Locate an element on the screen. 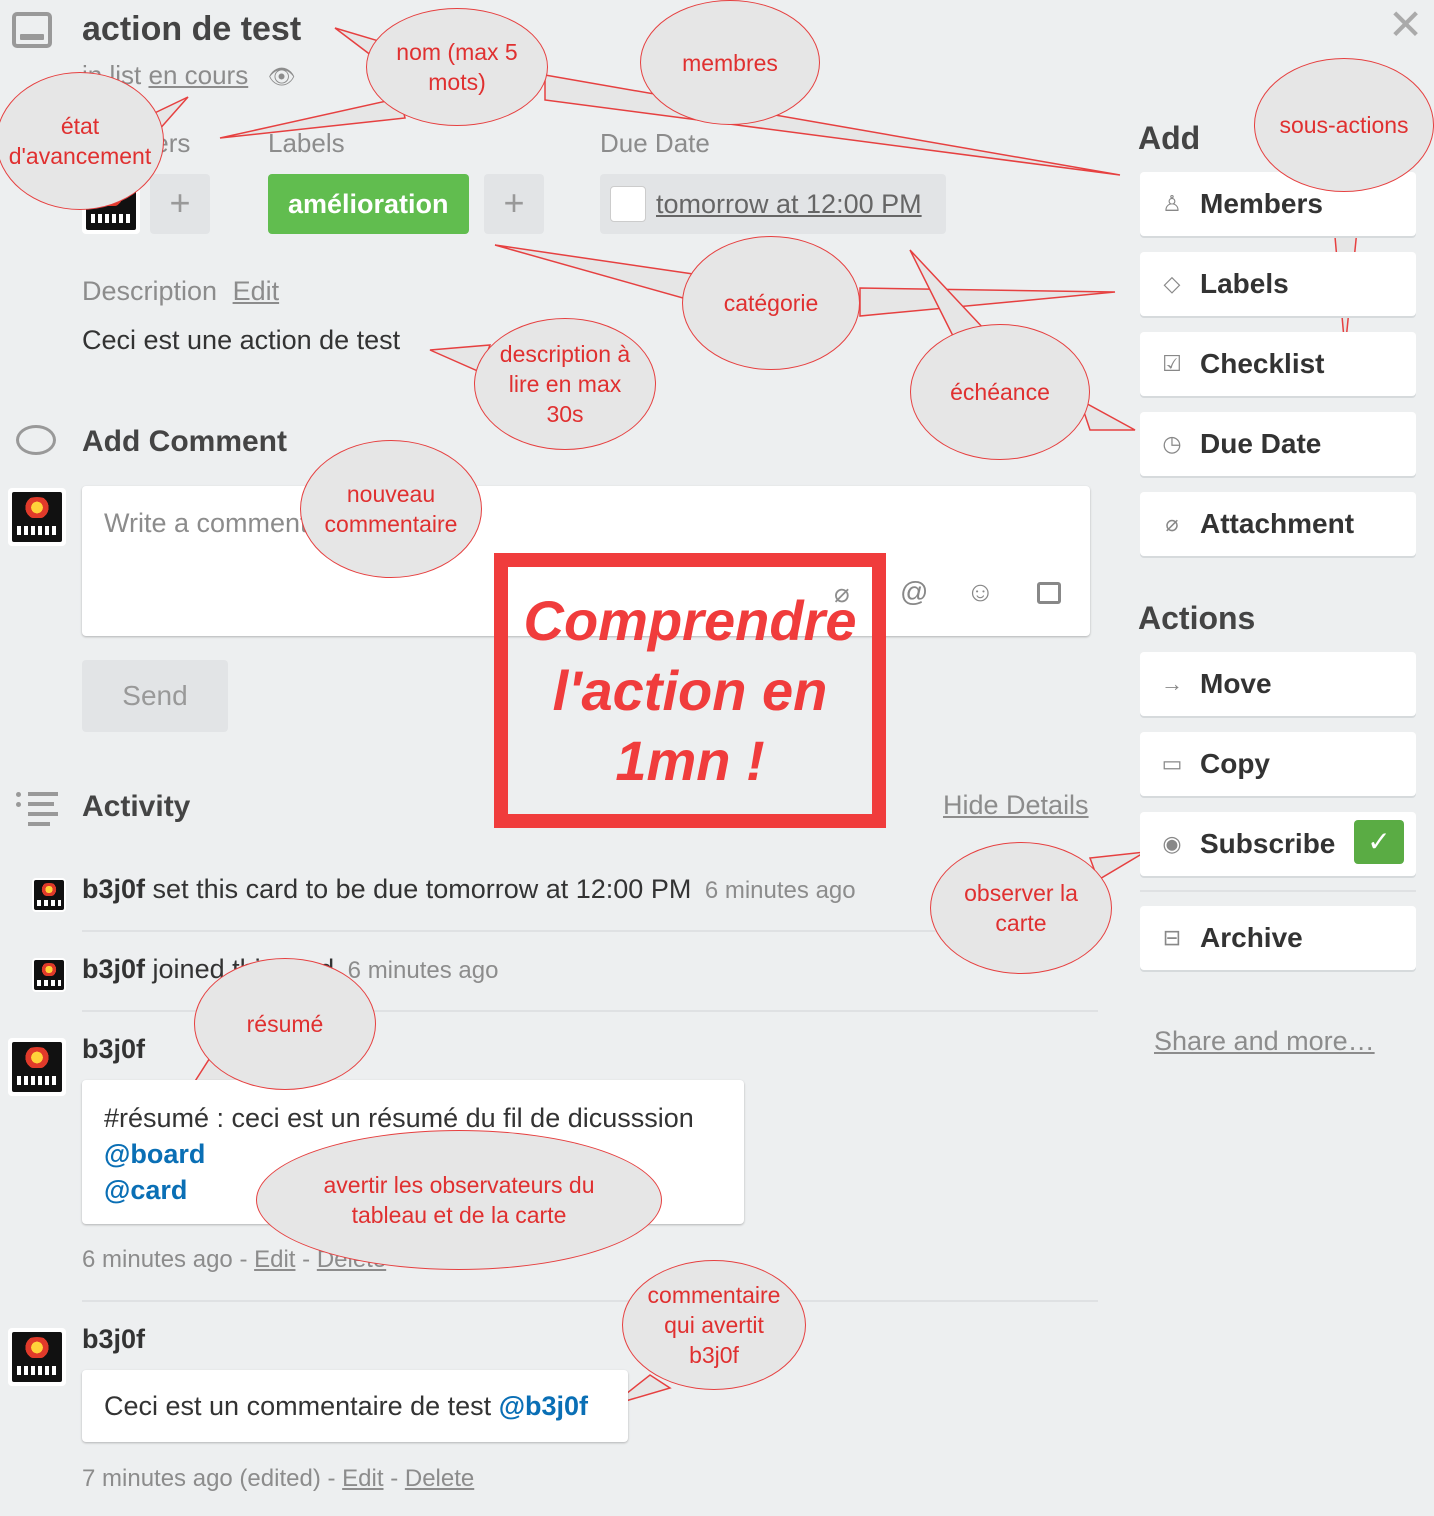 This screenshot has height=1516, width=1434. close-icon: ✕ is located at coordinates (1405, 24).